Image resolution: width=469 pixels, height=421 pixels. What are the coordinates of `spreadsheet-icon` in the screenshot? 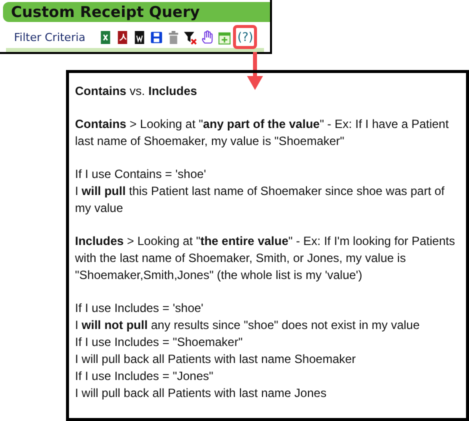 It's located at (105, 37).